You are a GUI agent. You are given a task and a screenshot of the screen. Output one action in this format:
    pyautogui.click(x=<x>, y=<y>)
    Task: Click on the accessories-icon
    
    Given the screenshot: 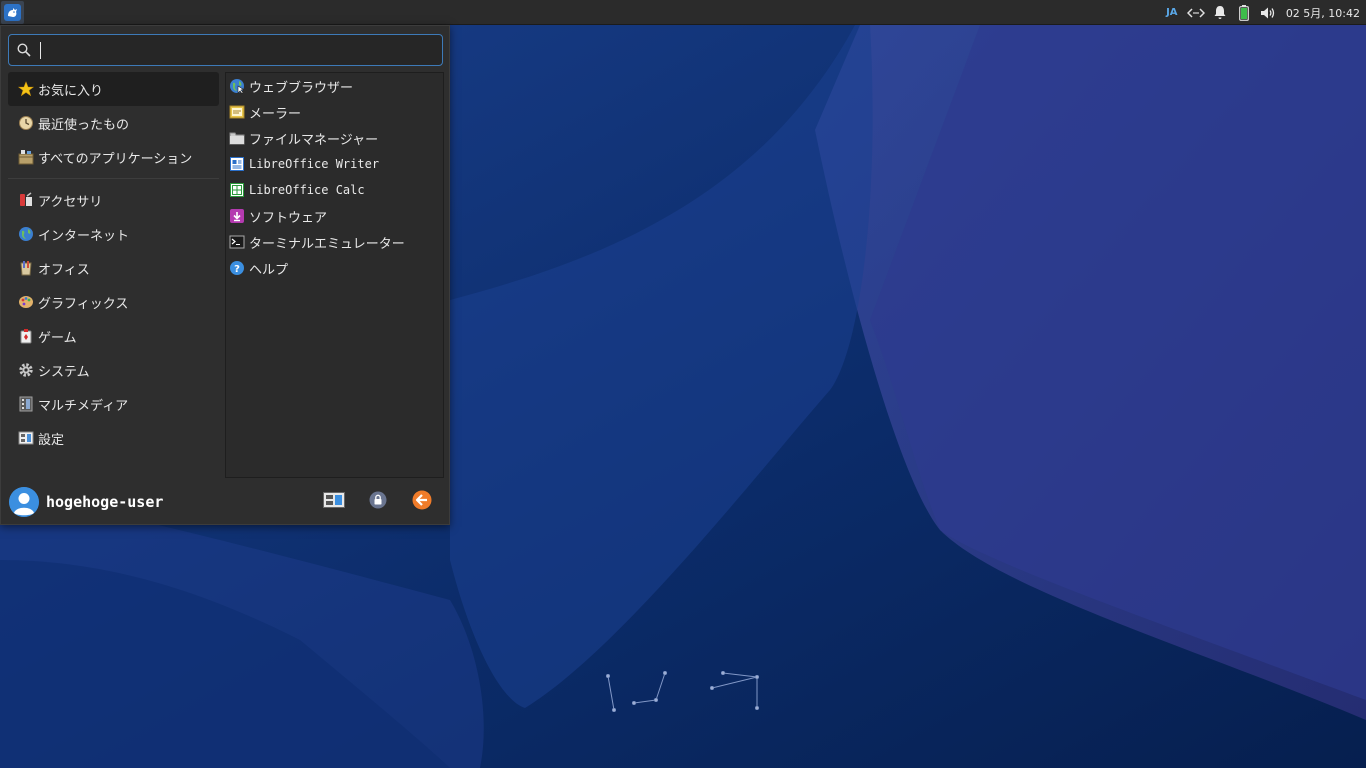 What is the action you would take?
    pyautogui.click(x=26, y=200)
    